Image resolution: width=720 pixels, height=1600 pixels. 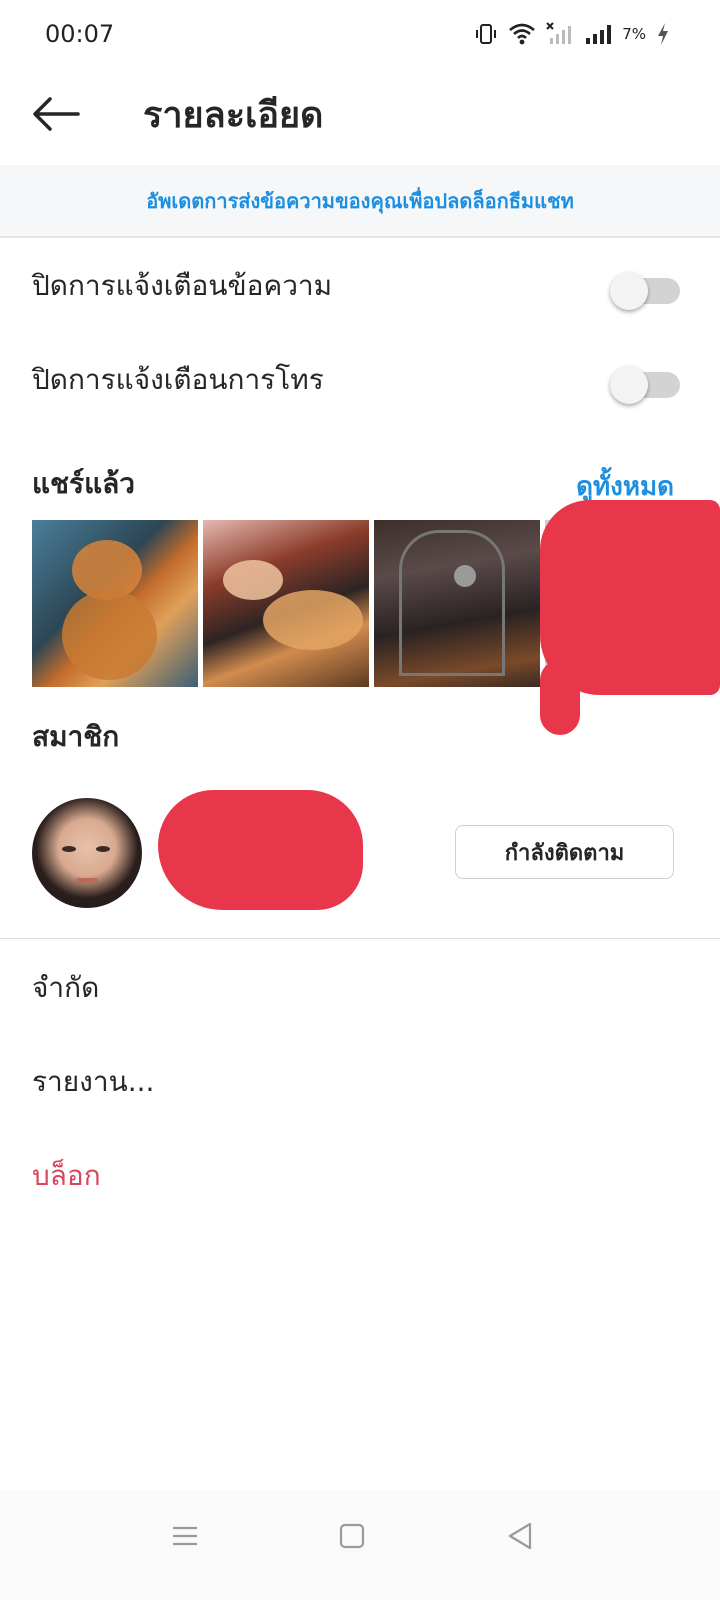 What do you see at coordinates (84, 483) in the screenshot?
I see `shared-section-title: แชร์แล้ว` at bounding box center [84, 483].